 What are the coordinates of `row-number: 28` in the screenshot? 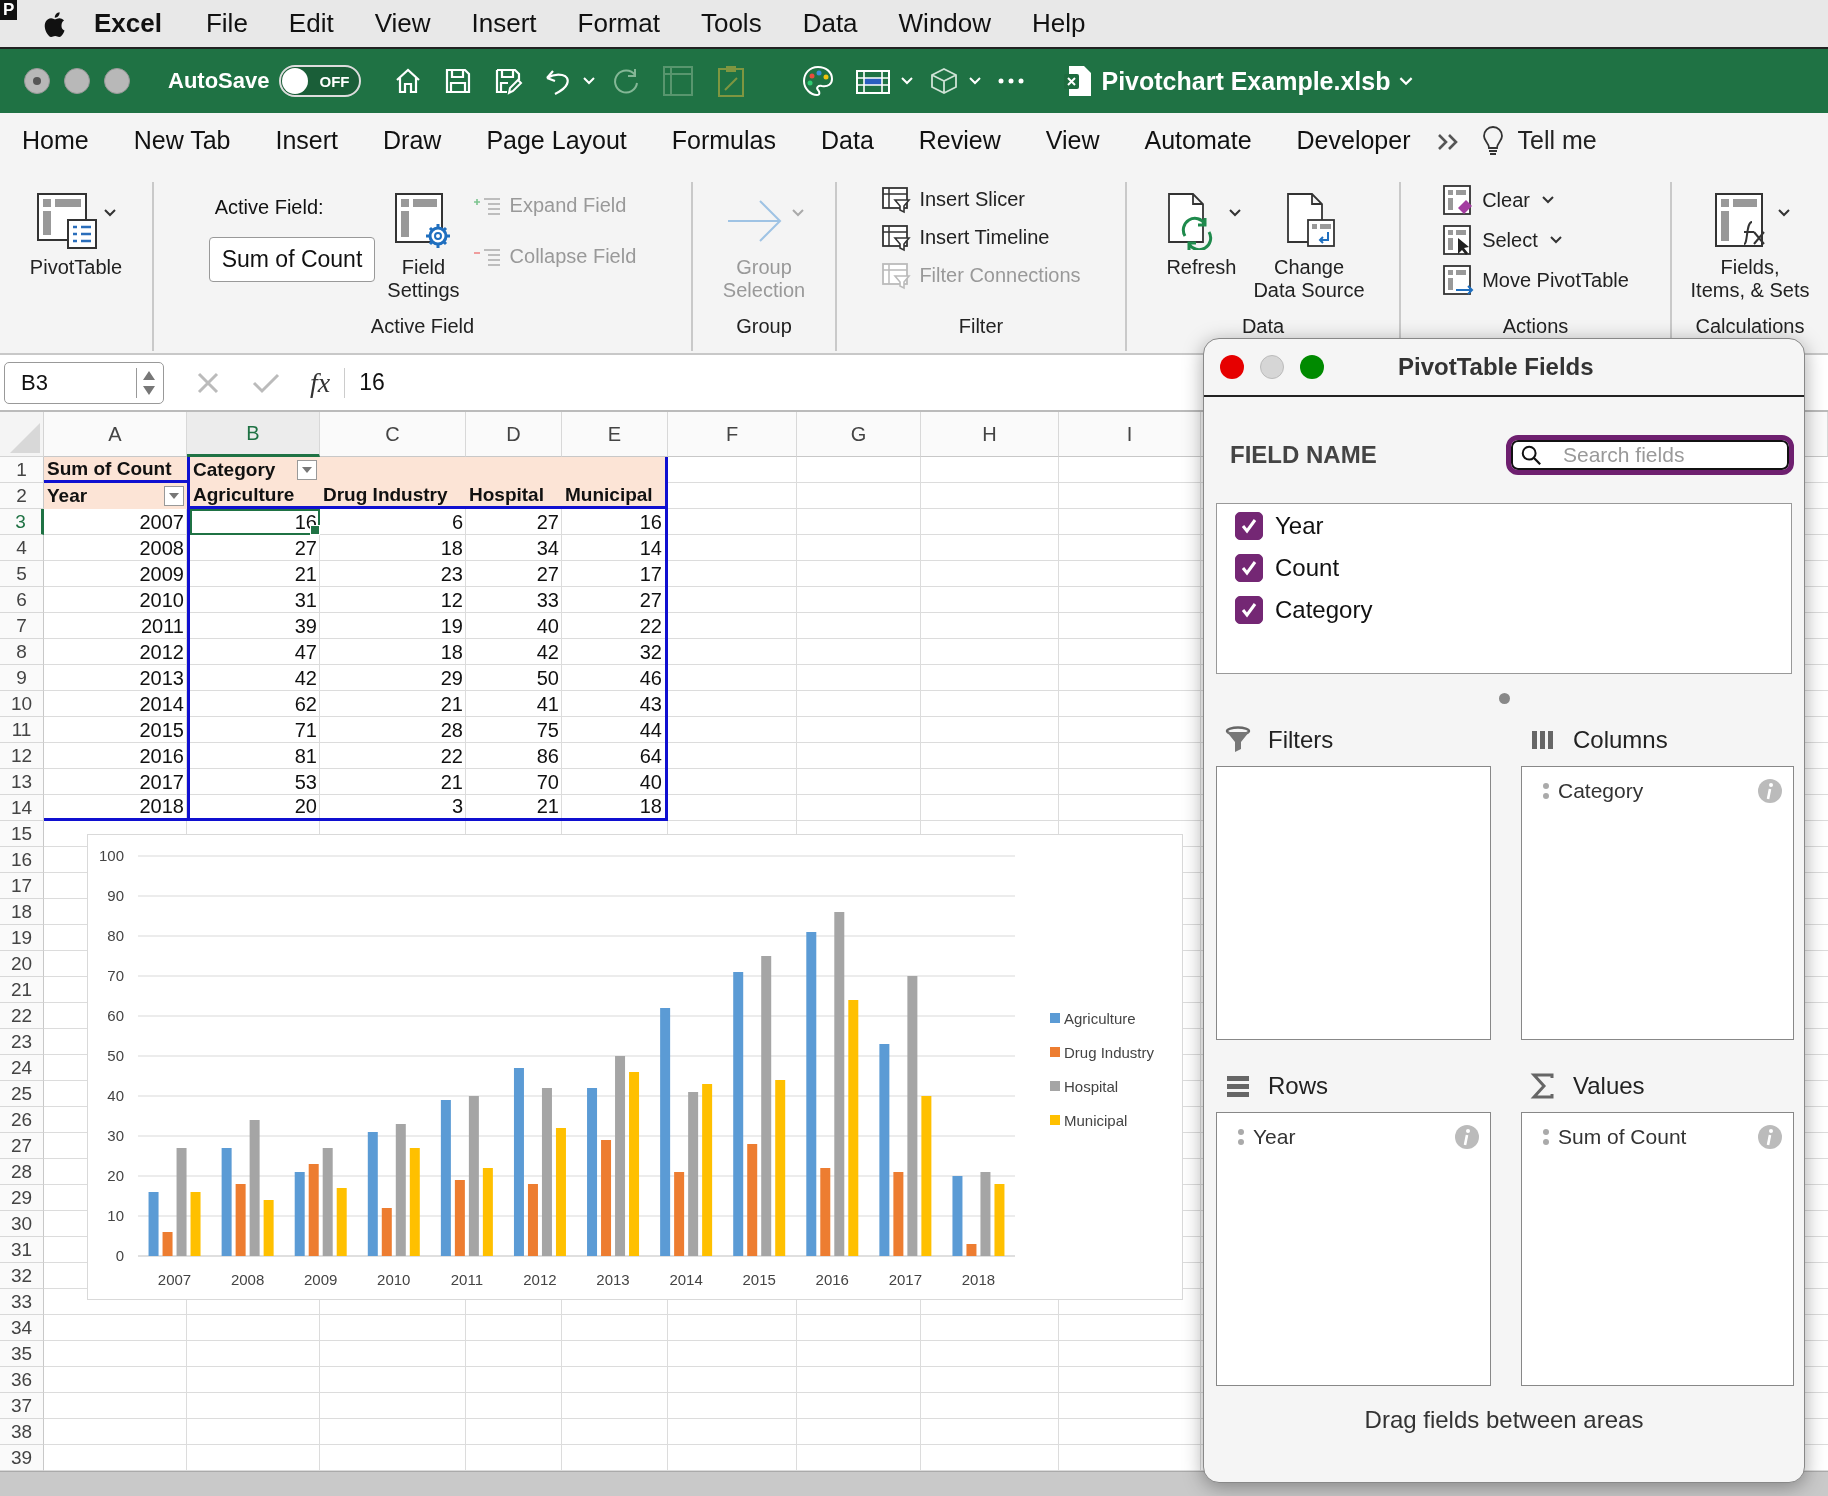 It's located at (22, 1172).